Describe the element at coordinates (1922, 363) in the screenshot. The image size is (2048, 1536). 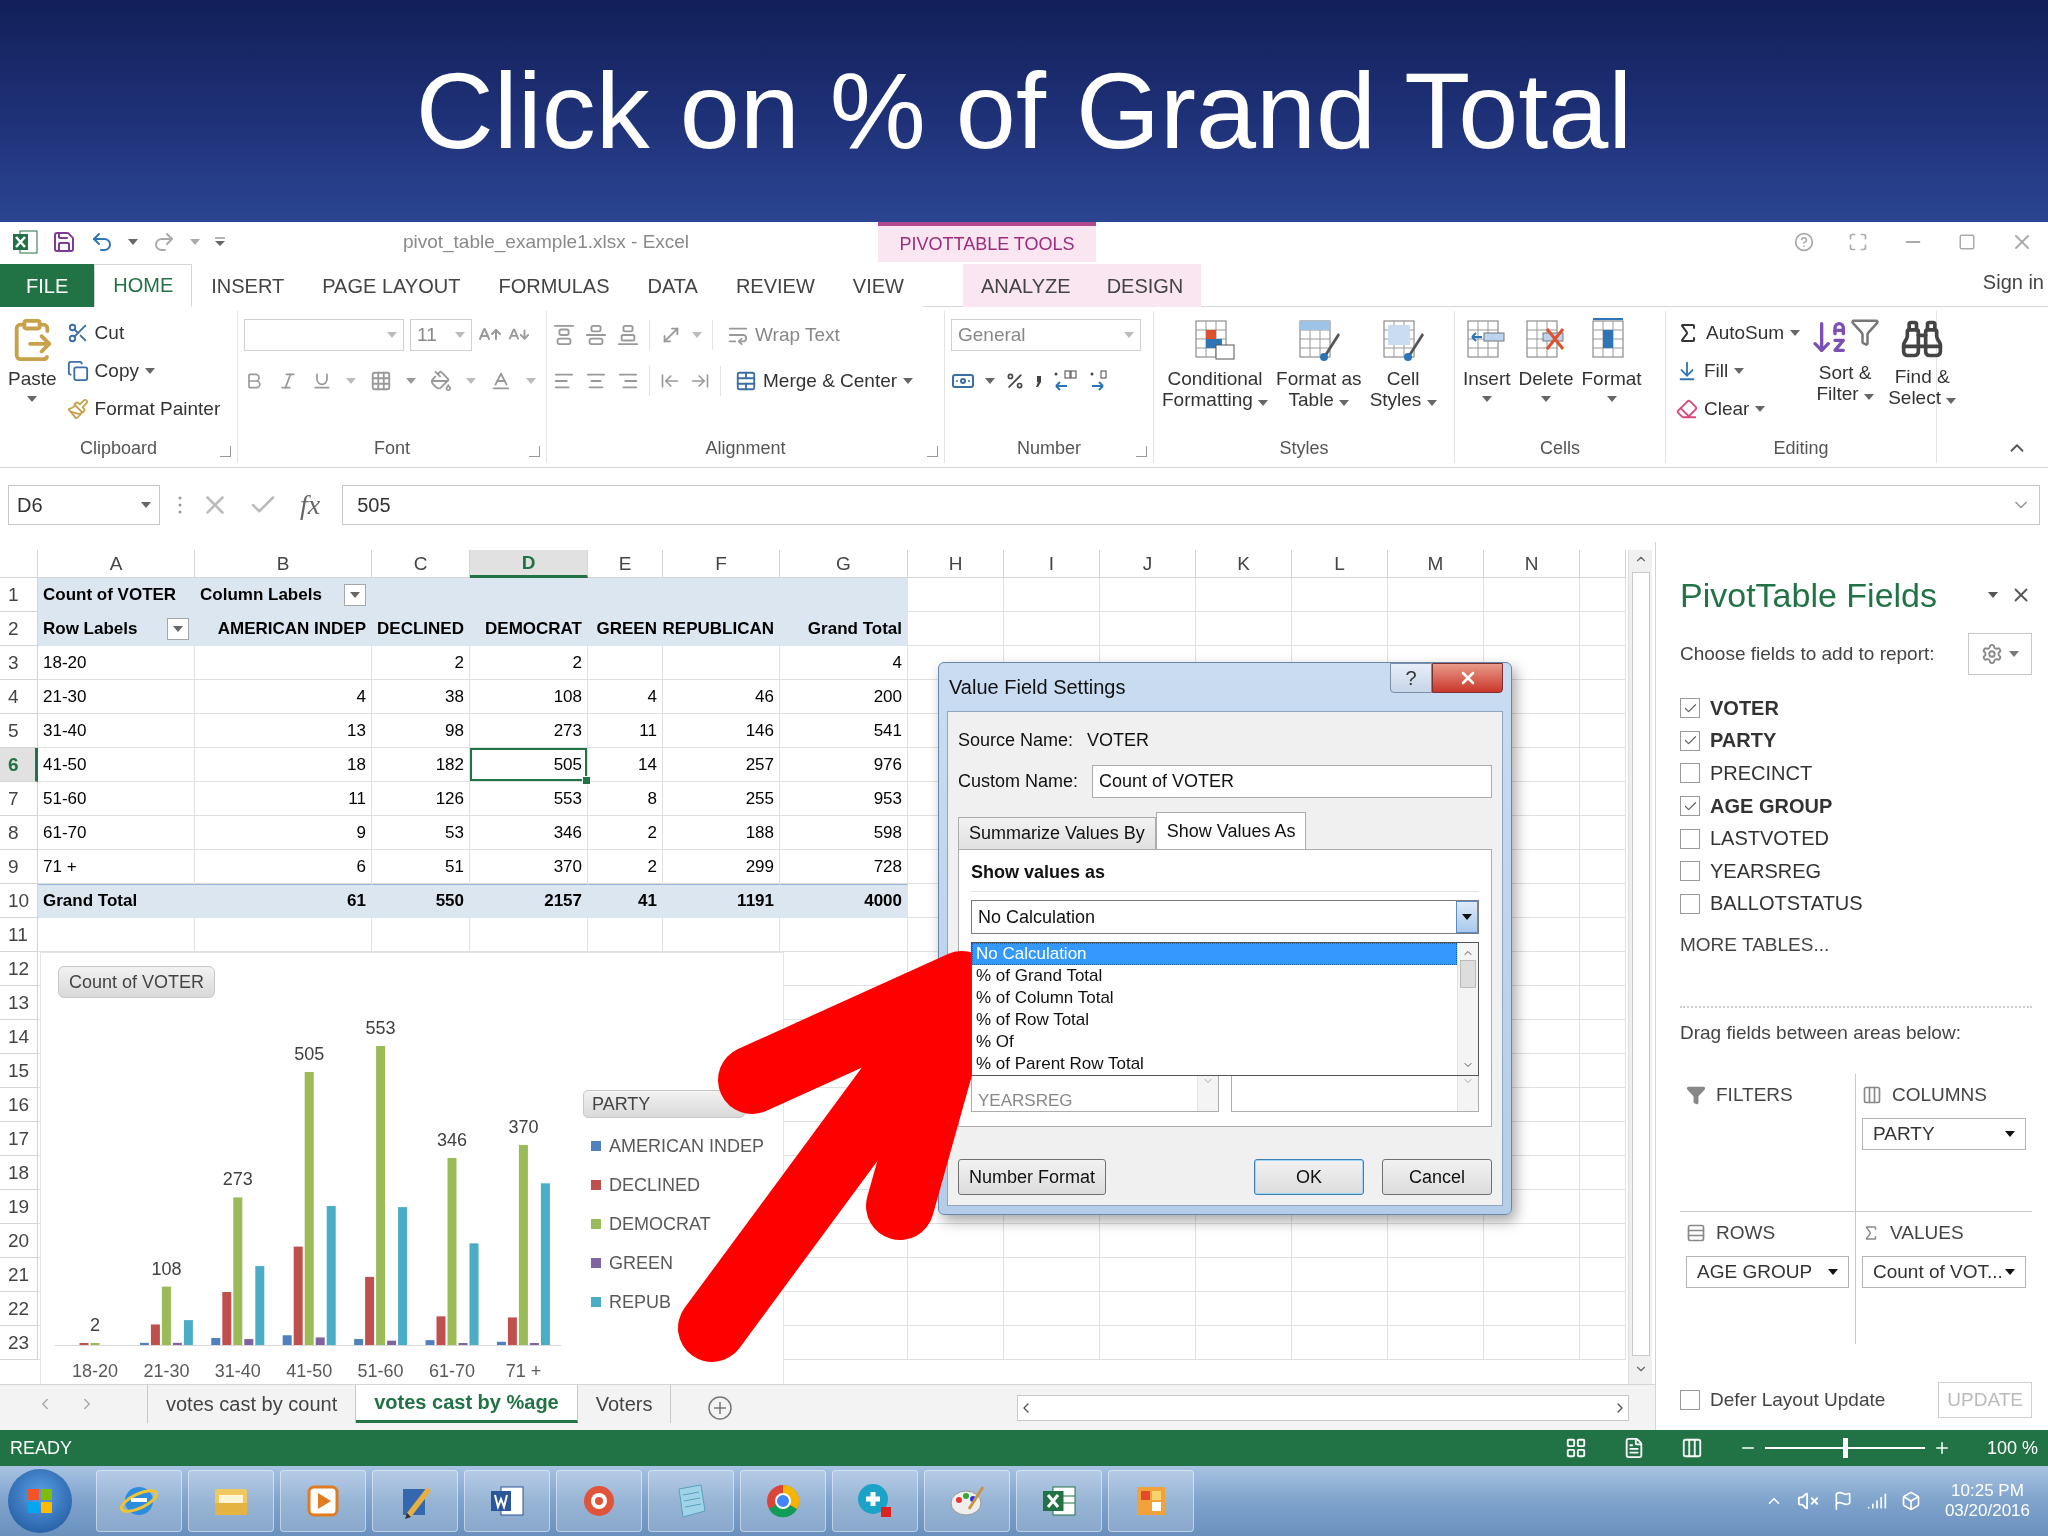
I see `find-select-button: Find & Select` at that location.